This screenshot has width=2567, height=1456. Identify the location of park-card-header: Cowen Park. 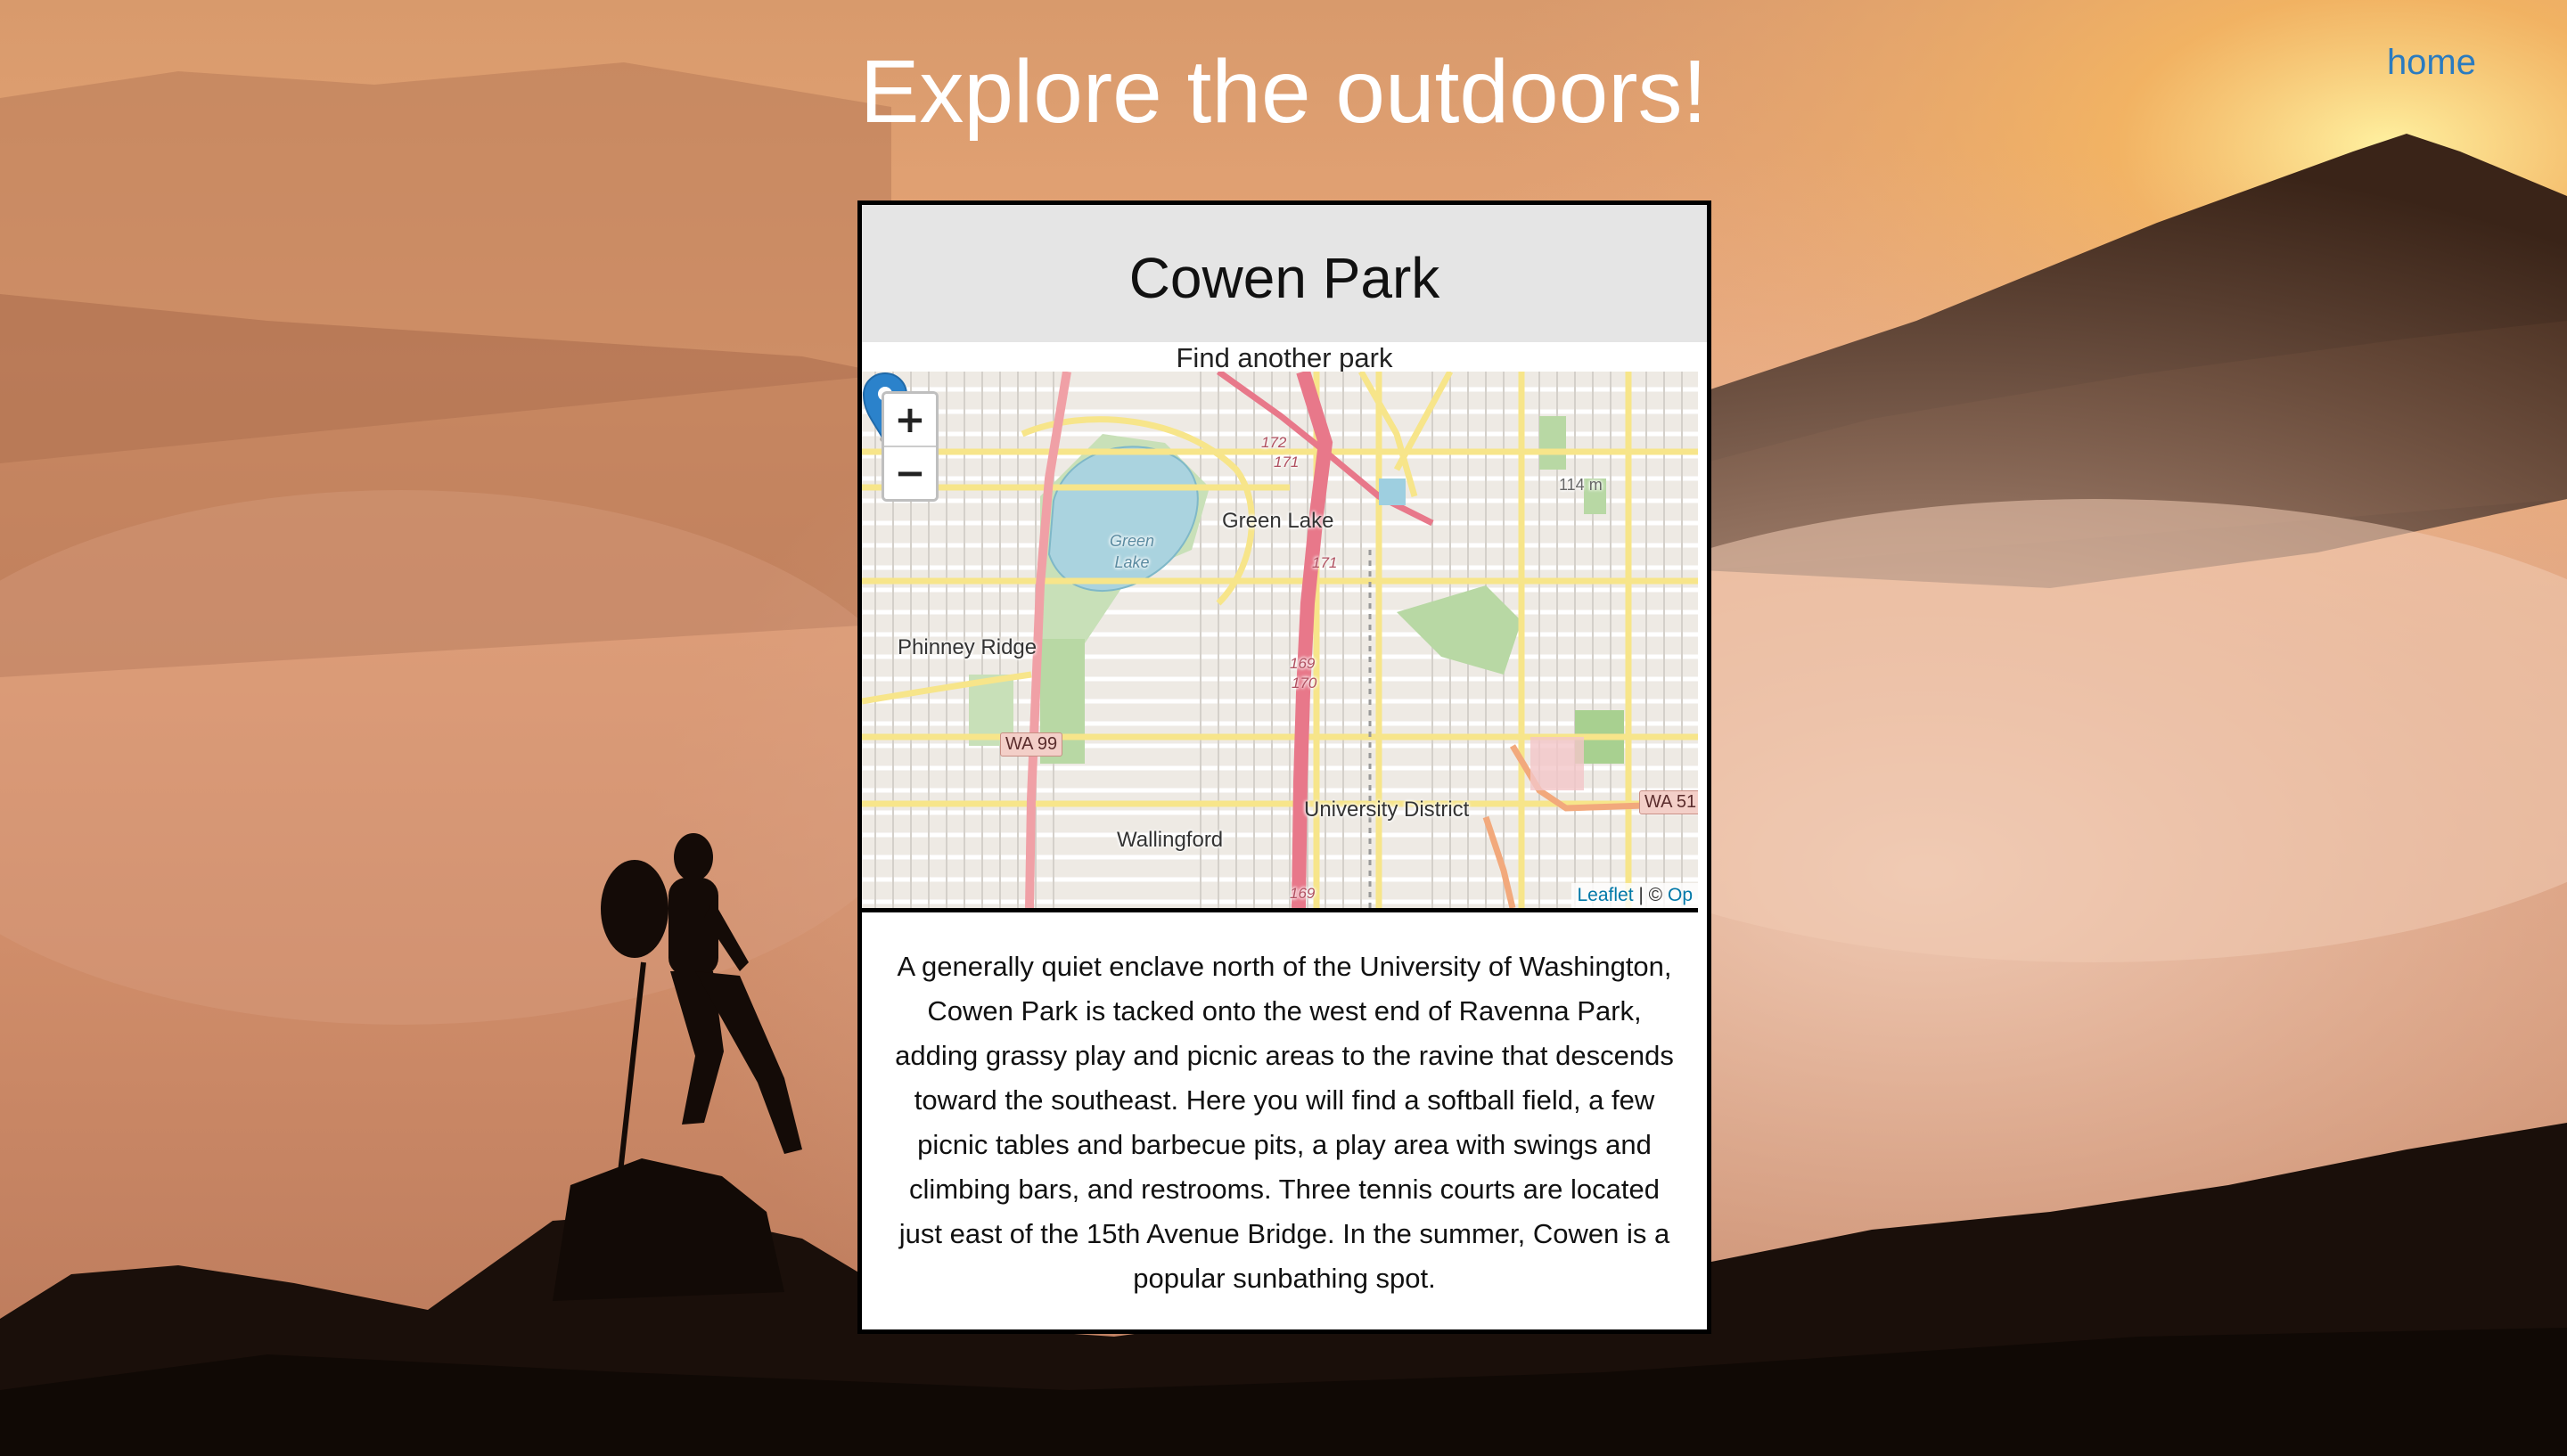
(1284, 274).